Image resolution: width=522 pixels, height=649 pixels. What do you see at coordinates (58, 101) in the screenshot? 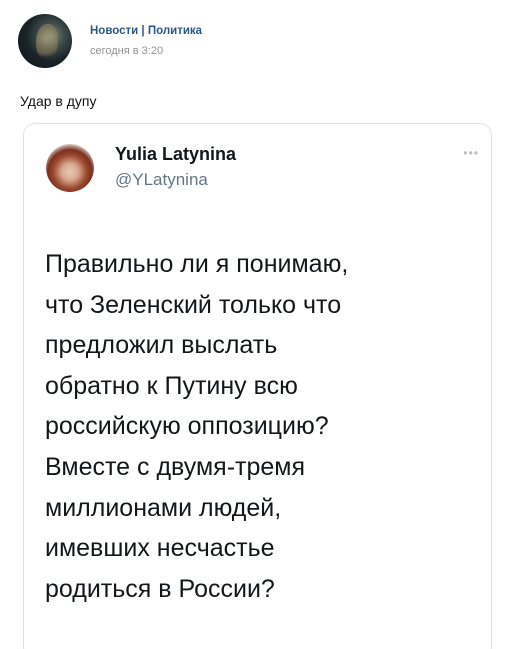
I see `post-text: Удар в дупу` at bounding box center [58, 101].